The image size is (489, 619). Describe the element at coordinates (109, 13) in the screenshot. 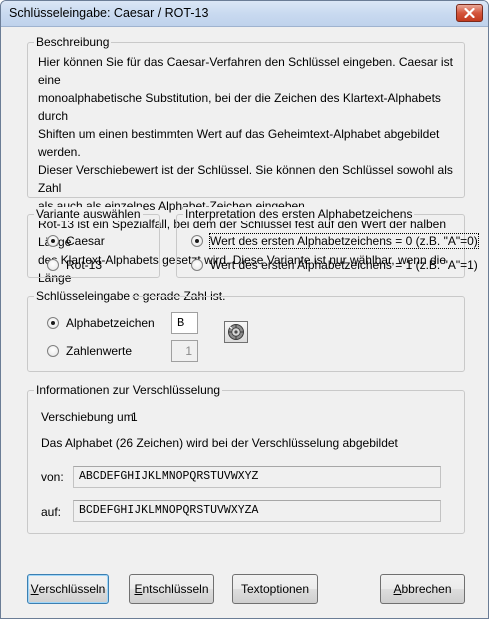

I see `window-title: Schlüsseleingabe: Caesar / ROT-13` at that location.